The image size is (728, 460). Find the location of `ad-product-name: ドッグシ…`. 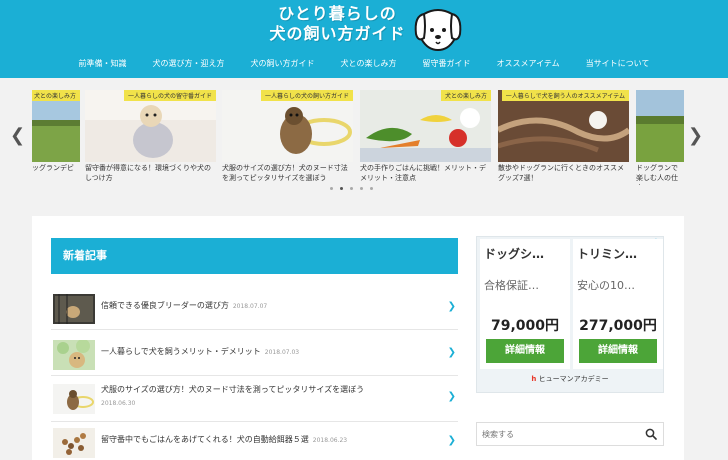

ad-product-name: ドッグシ… is located at coordinates (514, 254).